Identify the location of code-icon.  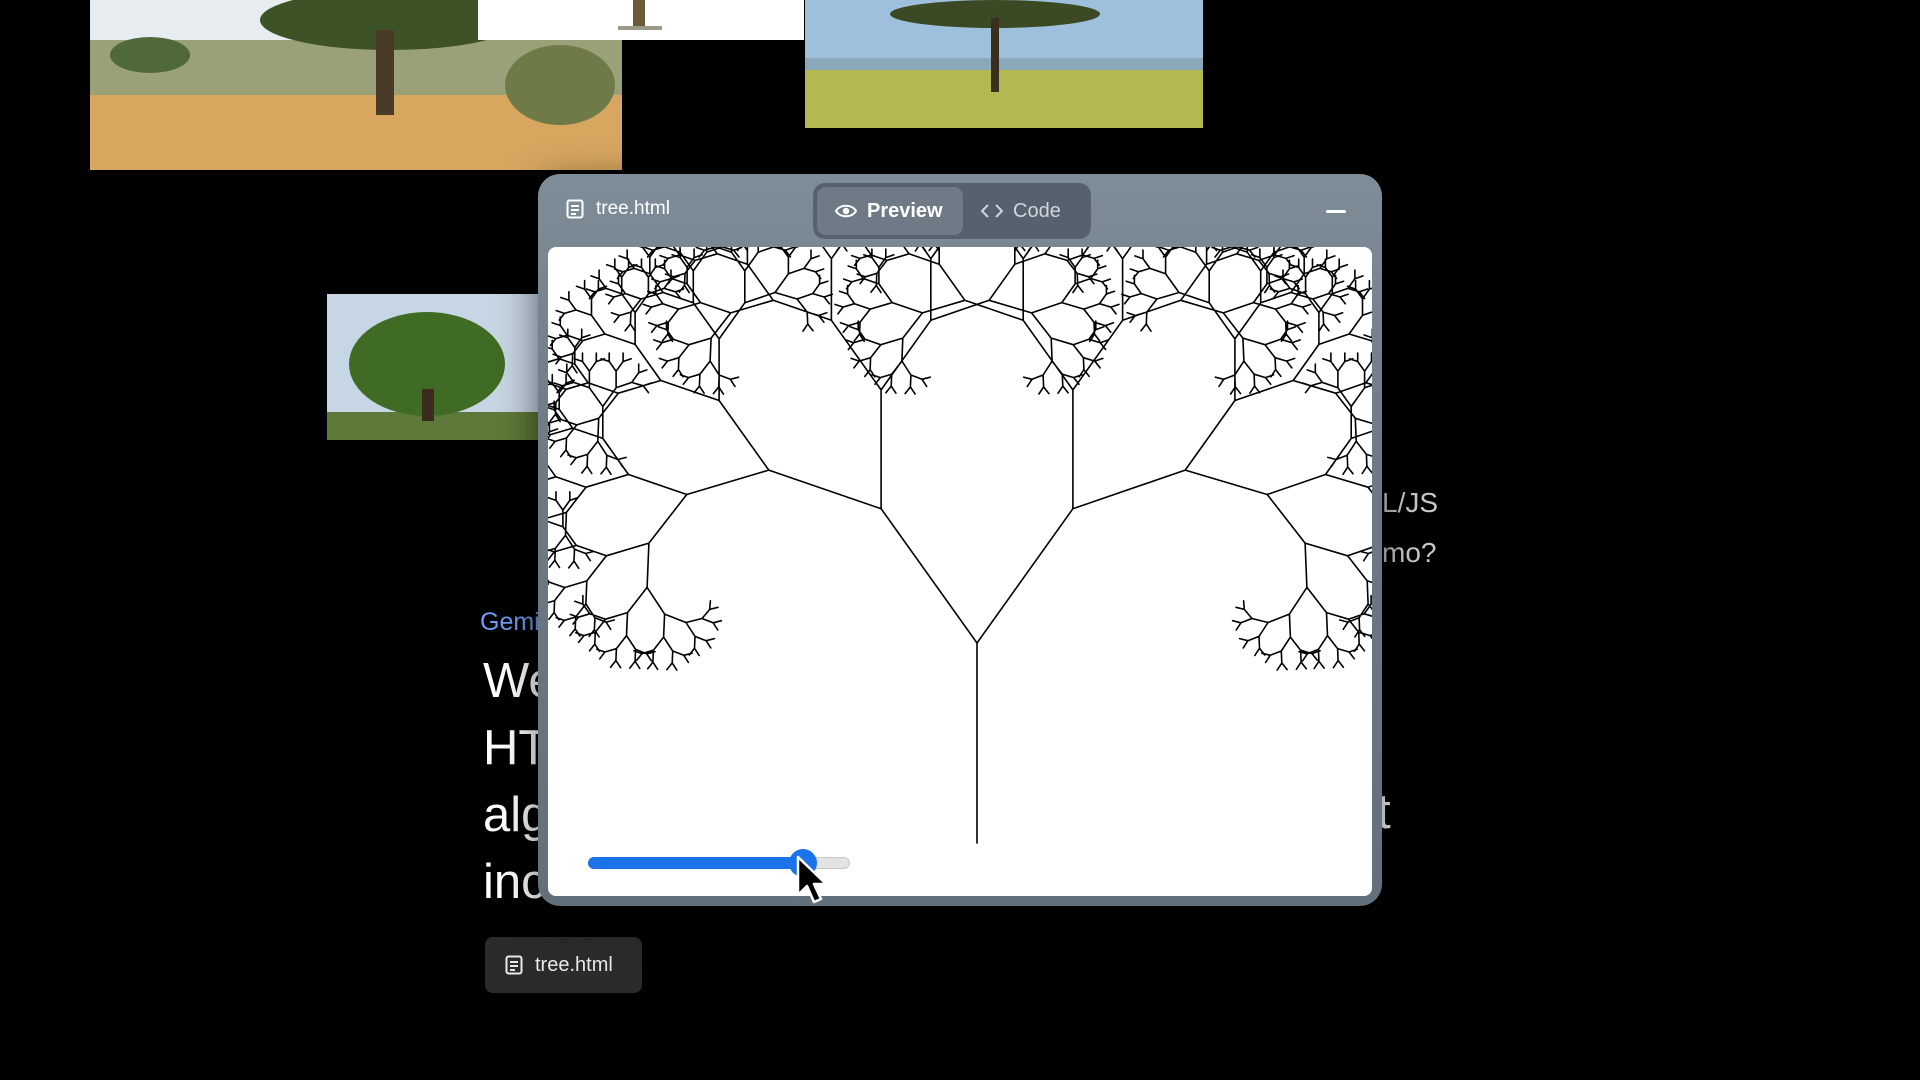
(992, 211).